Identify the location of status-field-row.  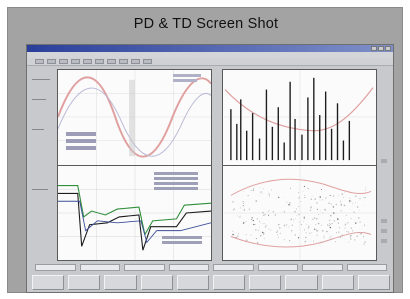
(211, 267).